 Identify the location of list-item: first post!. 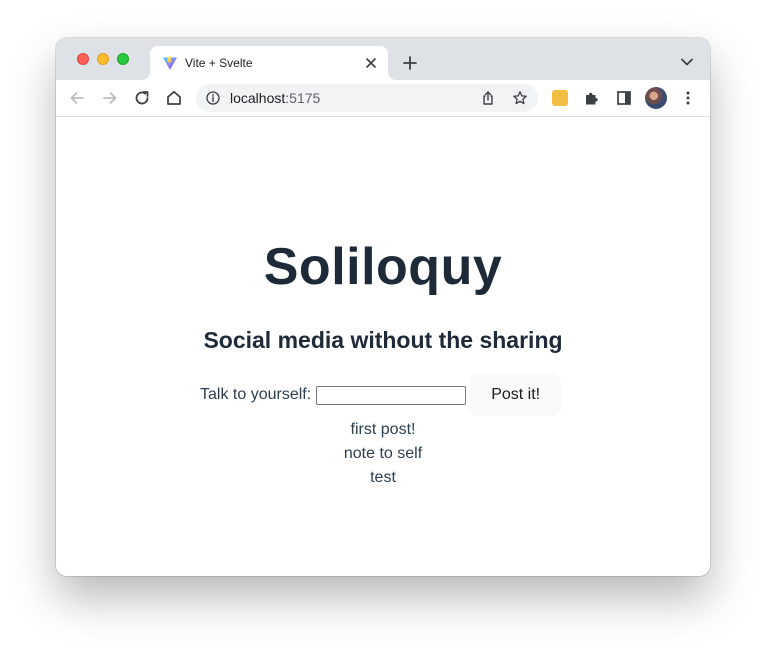
(383, 429).